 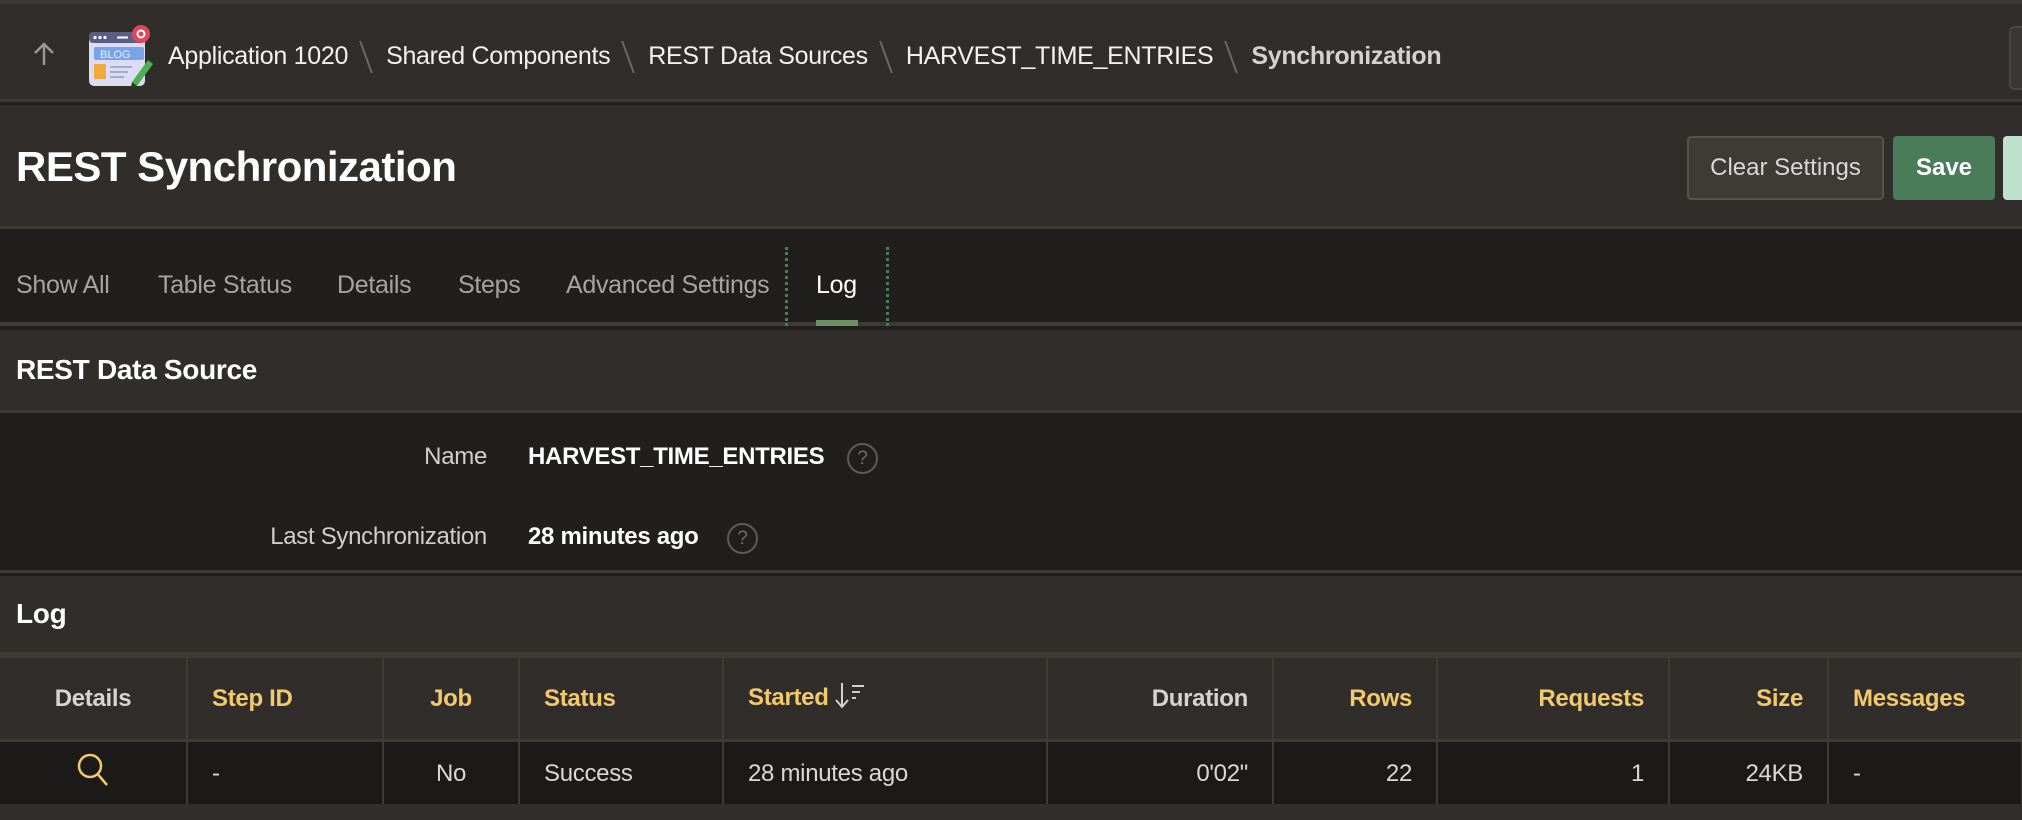 What do you see at coordinates (758, 56) in the screenshot?
I see `breadcrumb-item-rest-data-sources: REST Data Sources` at bounding box center [758, 56].